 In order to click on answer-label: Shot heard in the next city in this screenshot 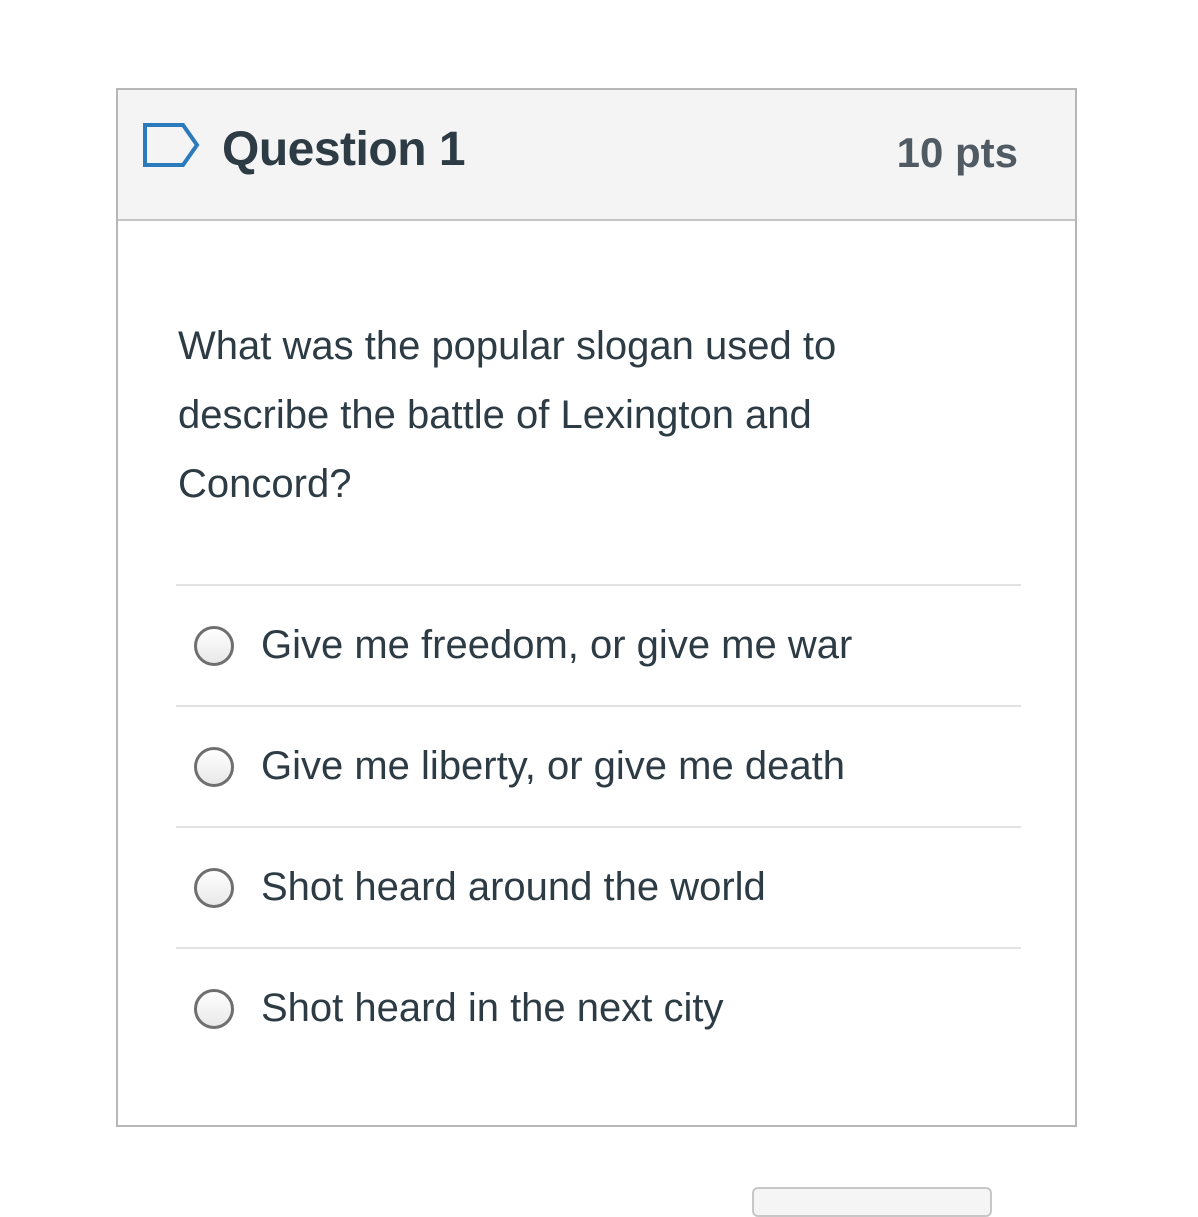, I will do `click(492, 1008)`.